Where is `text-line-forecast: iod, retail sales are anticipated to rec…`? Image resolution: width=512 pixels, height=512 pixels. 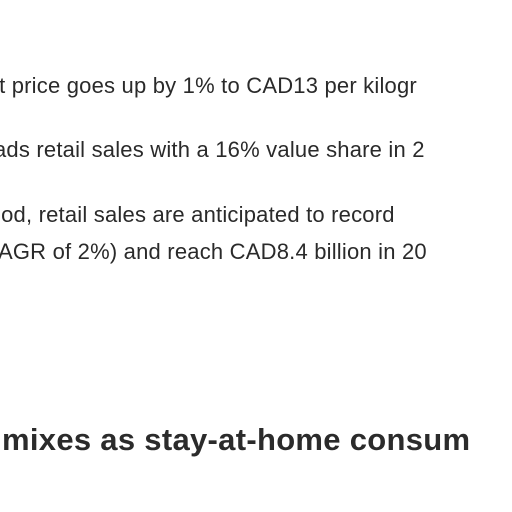 text-line-forecast: iod, retail sales are anticipated to rec… is located at coordinates (197, 214).